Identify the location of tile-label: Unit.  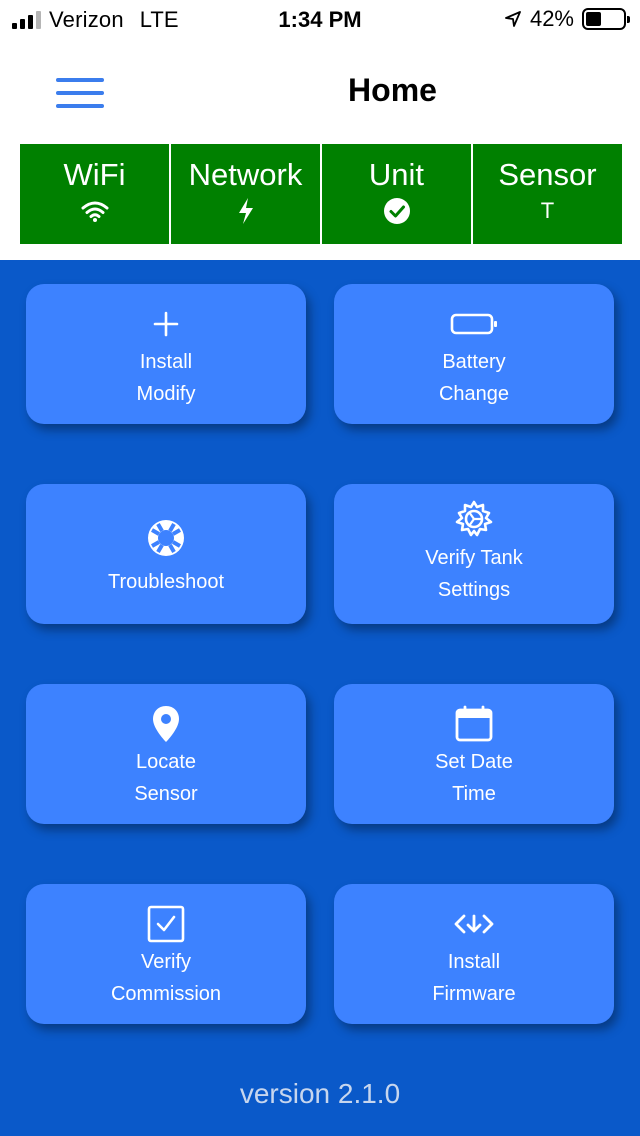
(396, 174).